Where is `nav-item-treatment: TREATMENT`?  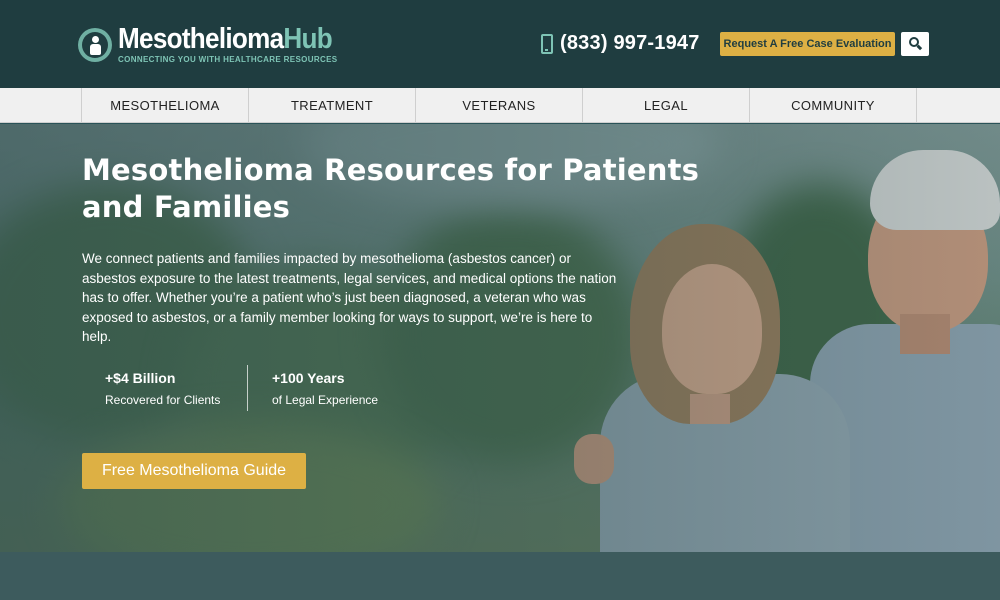 nav-item-treatment: TREATMENT is located at coordinates (332, 105).